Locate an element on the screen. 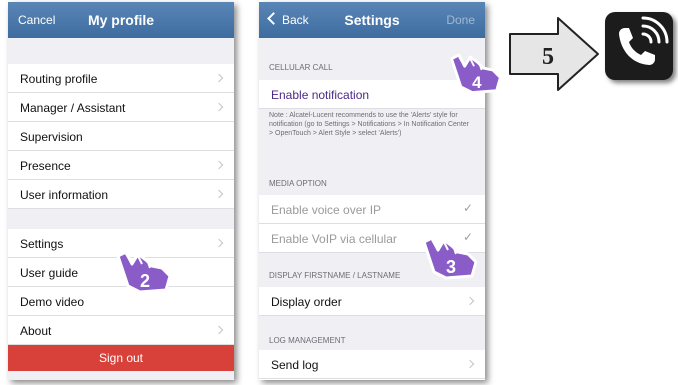  section-header-media-option: MEDIA OPTION is located at coordinates (372, 182).